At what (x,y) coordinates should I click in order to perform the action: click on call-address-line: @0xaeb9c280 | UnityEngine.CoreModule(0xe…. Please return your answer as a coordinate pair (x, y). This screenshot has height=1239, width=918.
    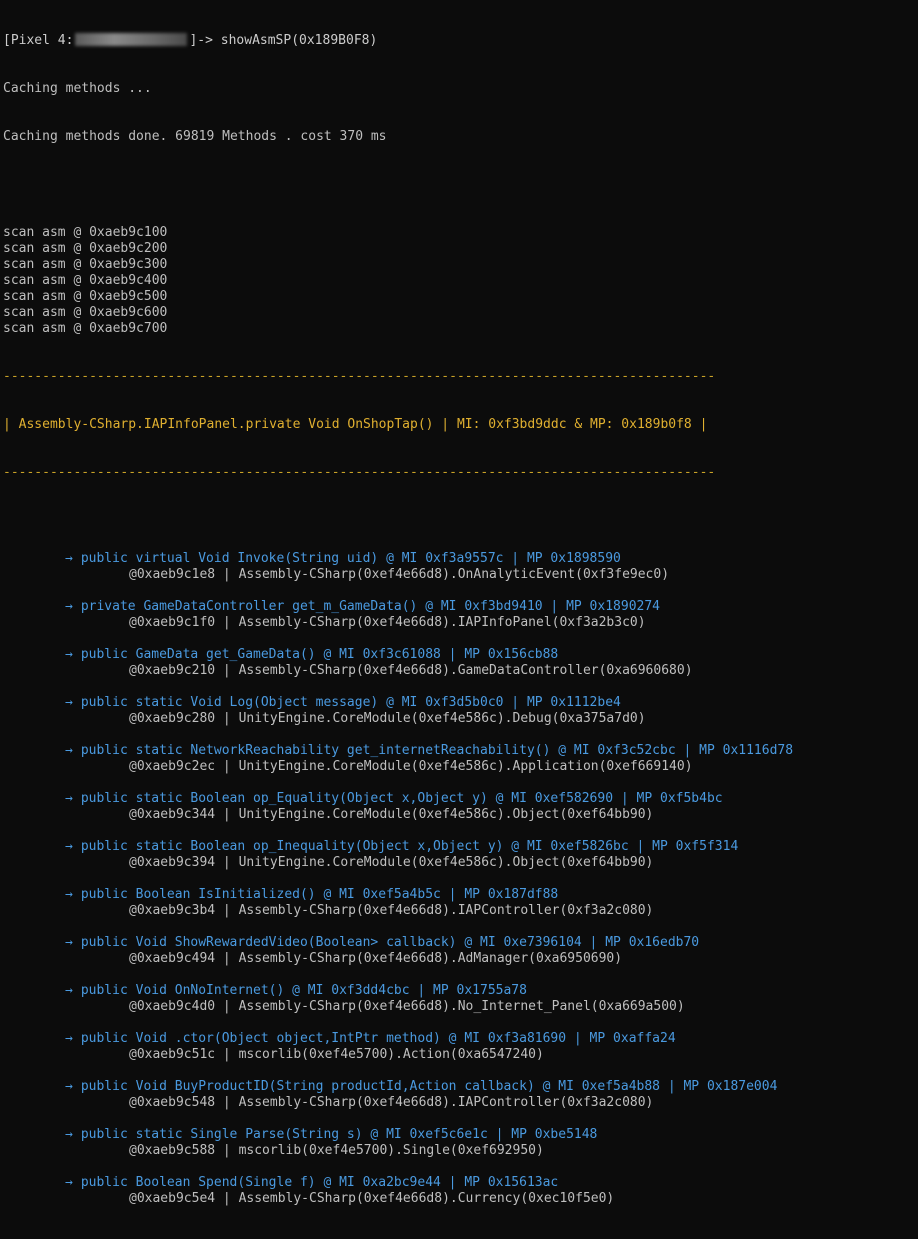
    Looking at the image, I should click on (387, 718).